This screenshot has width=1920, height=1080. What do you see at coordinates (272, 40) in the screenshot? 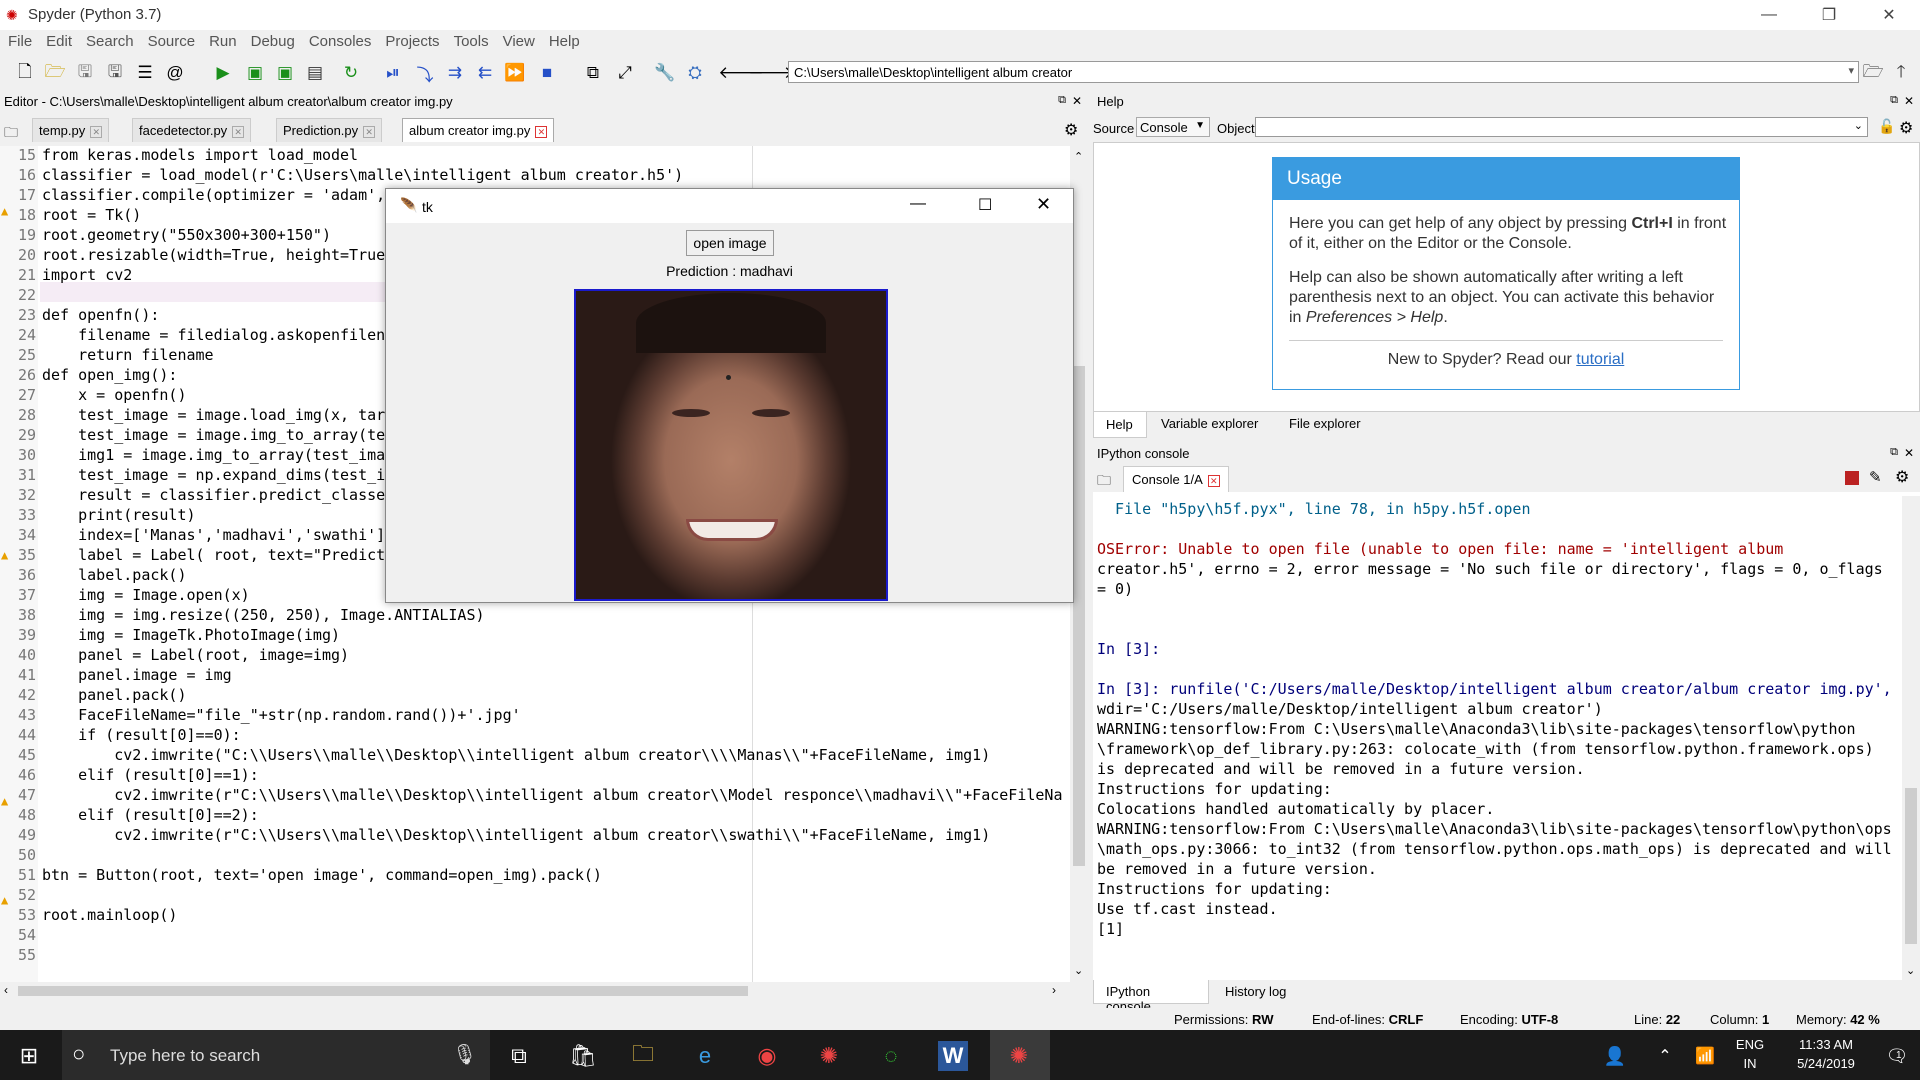
I see `menu-debug: Debug` at bounding box center [272, 40].